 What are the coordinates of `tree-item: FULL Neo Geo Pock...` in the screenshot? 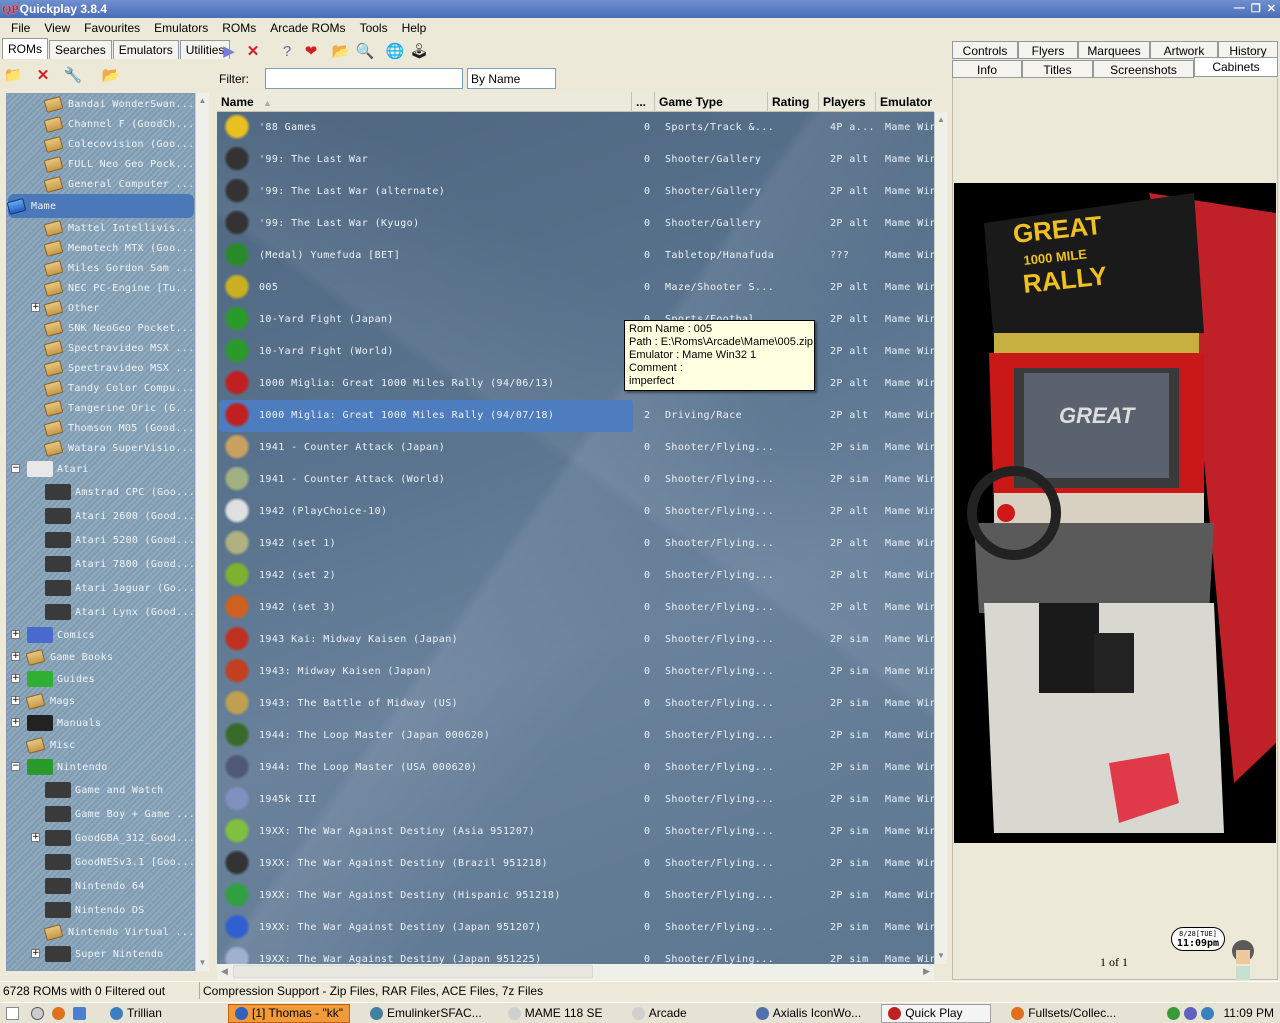 It's located at (118, 164).